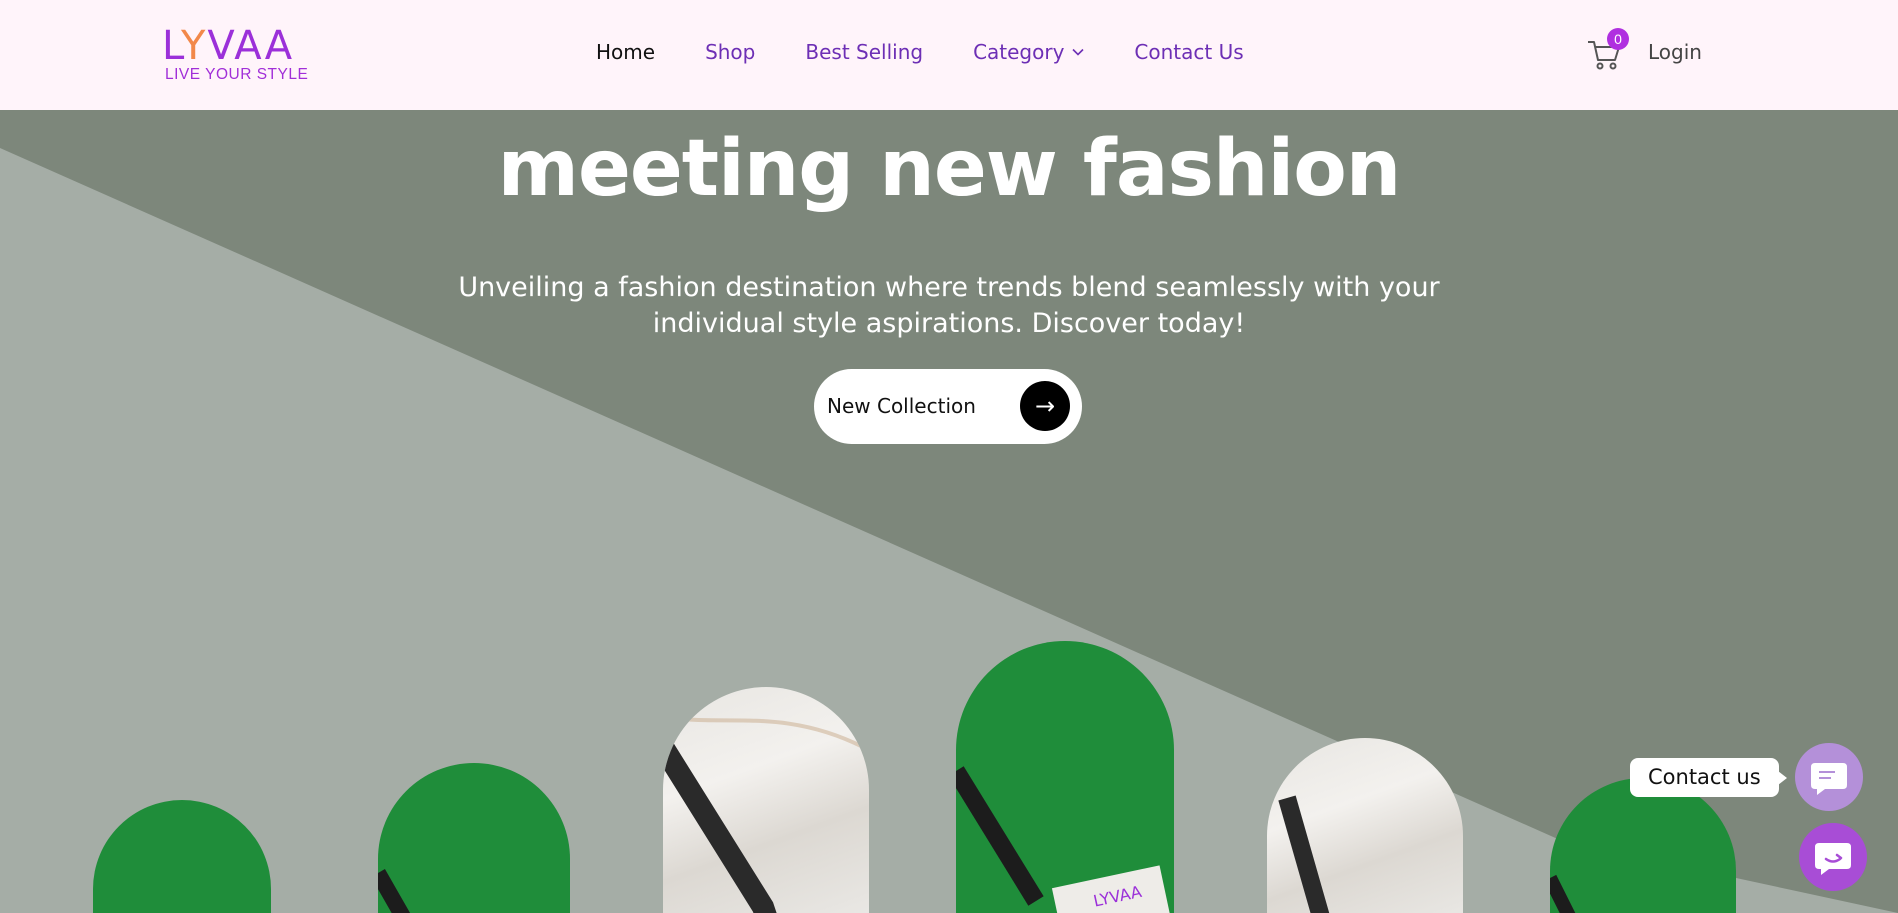 This screenshot has height=913, width=1898. I want to click on product-image-arch-4: LYVAA, so click(1065, 777).